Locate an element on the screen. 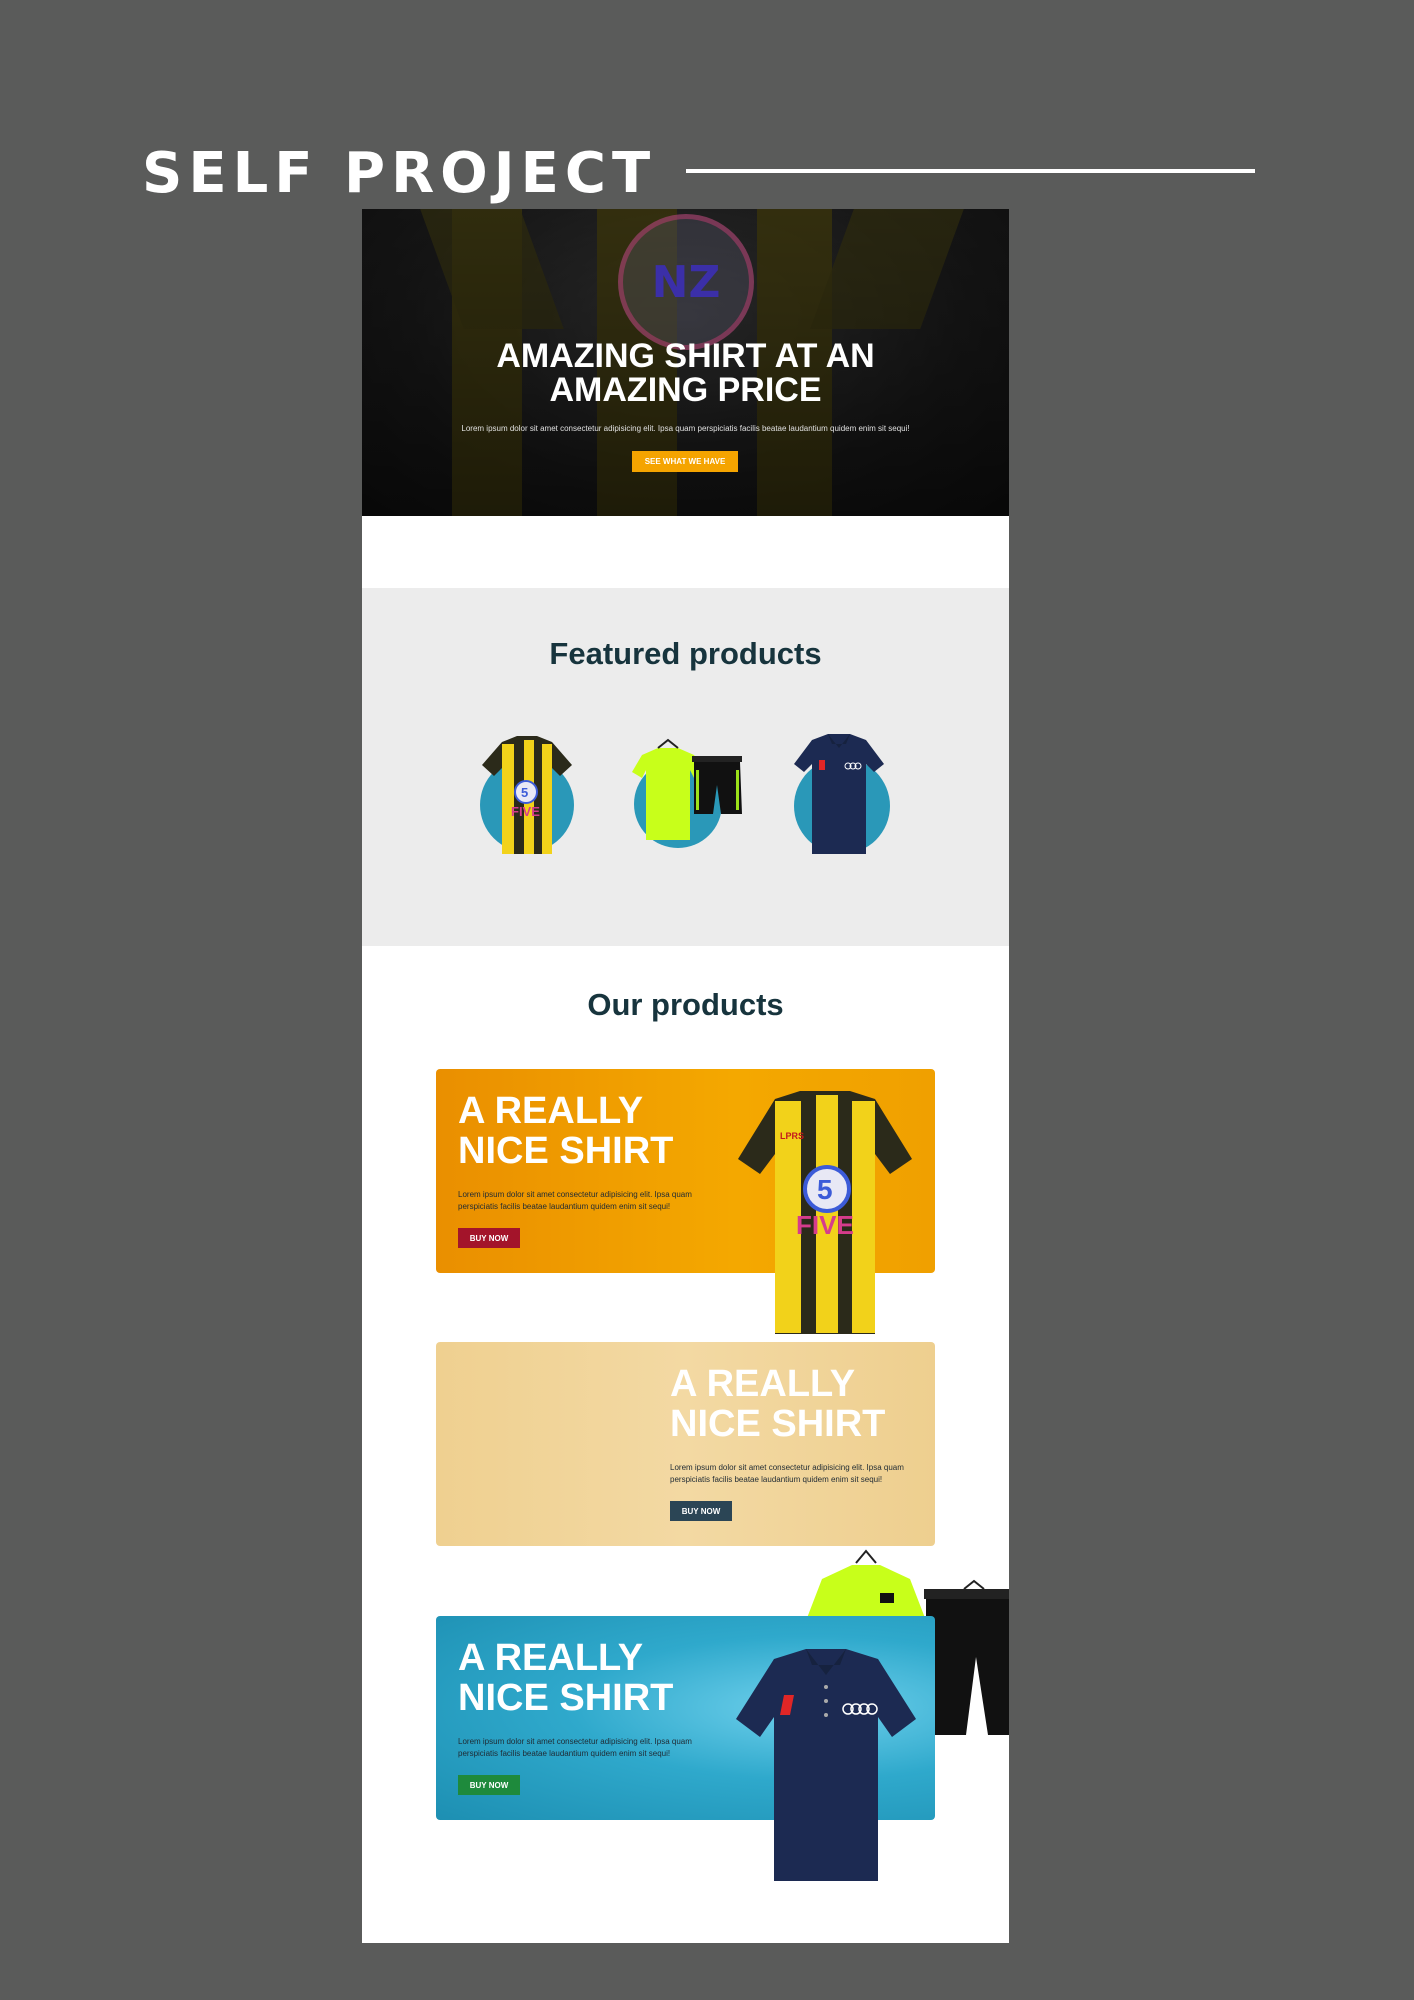 The height and width of the screenshot is (2000, 1414). featured-products-section: Featured products 5 FIVE is located at coordinates (685, 767).